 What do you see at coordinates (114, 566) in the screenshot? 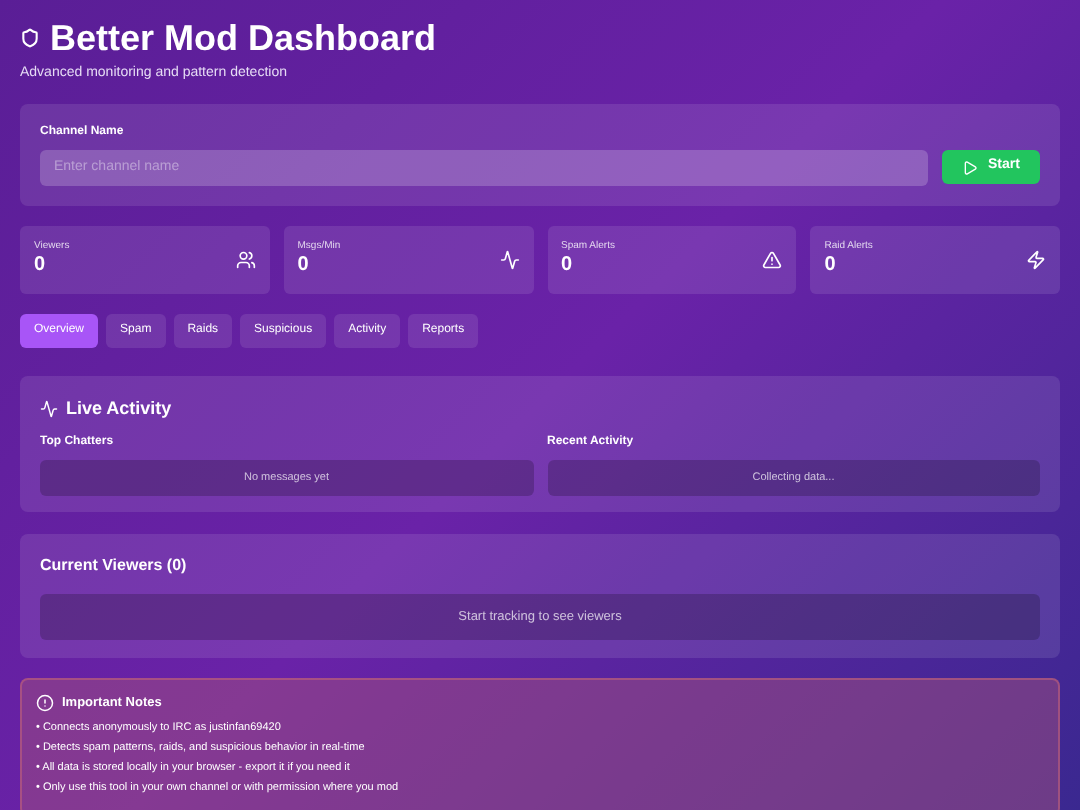
I see `section-title: Current Viewers (0)` at bounding box center [114, 566].